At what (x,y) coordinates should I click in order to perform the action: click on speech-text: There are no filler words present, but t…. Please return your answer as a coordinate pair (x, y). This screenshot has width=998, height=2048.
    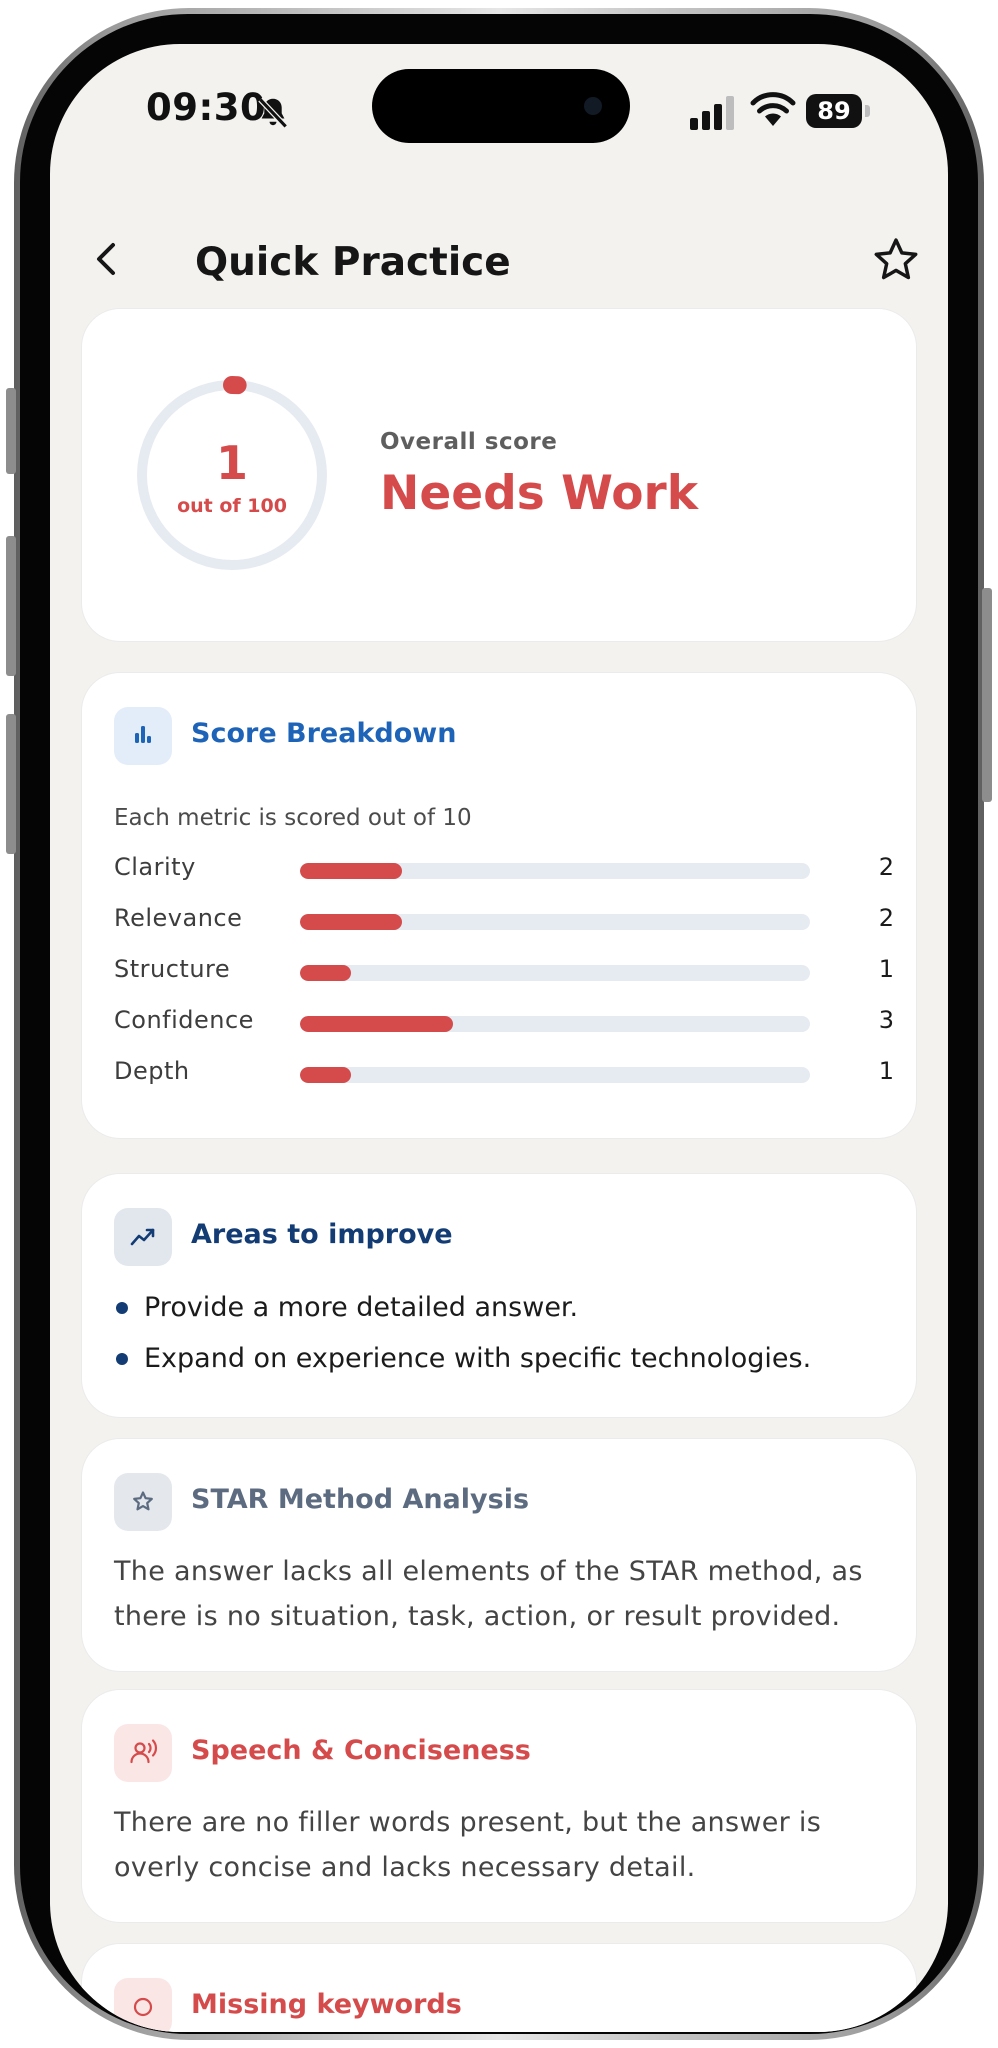
    Looking at the image, I should click on (468, 1845).